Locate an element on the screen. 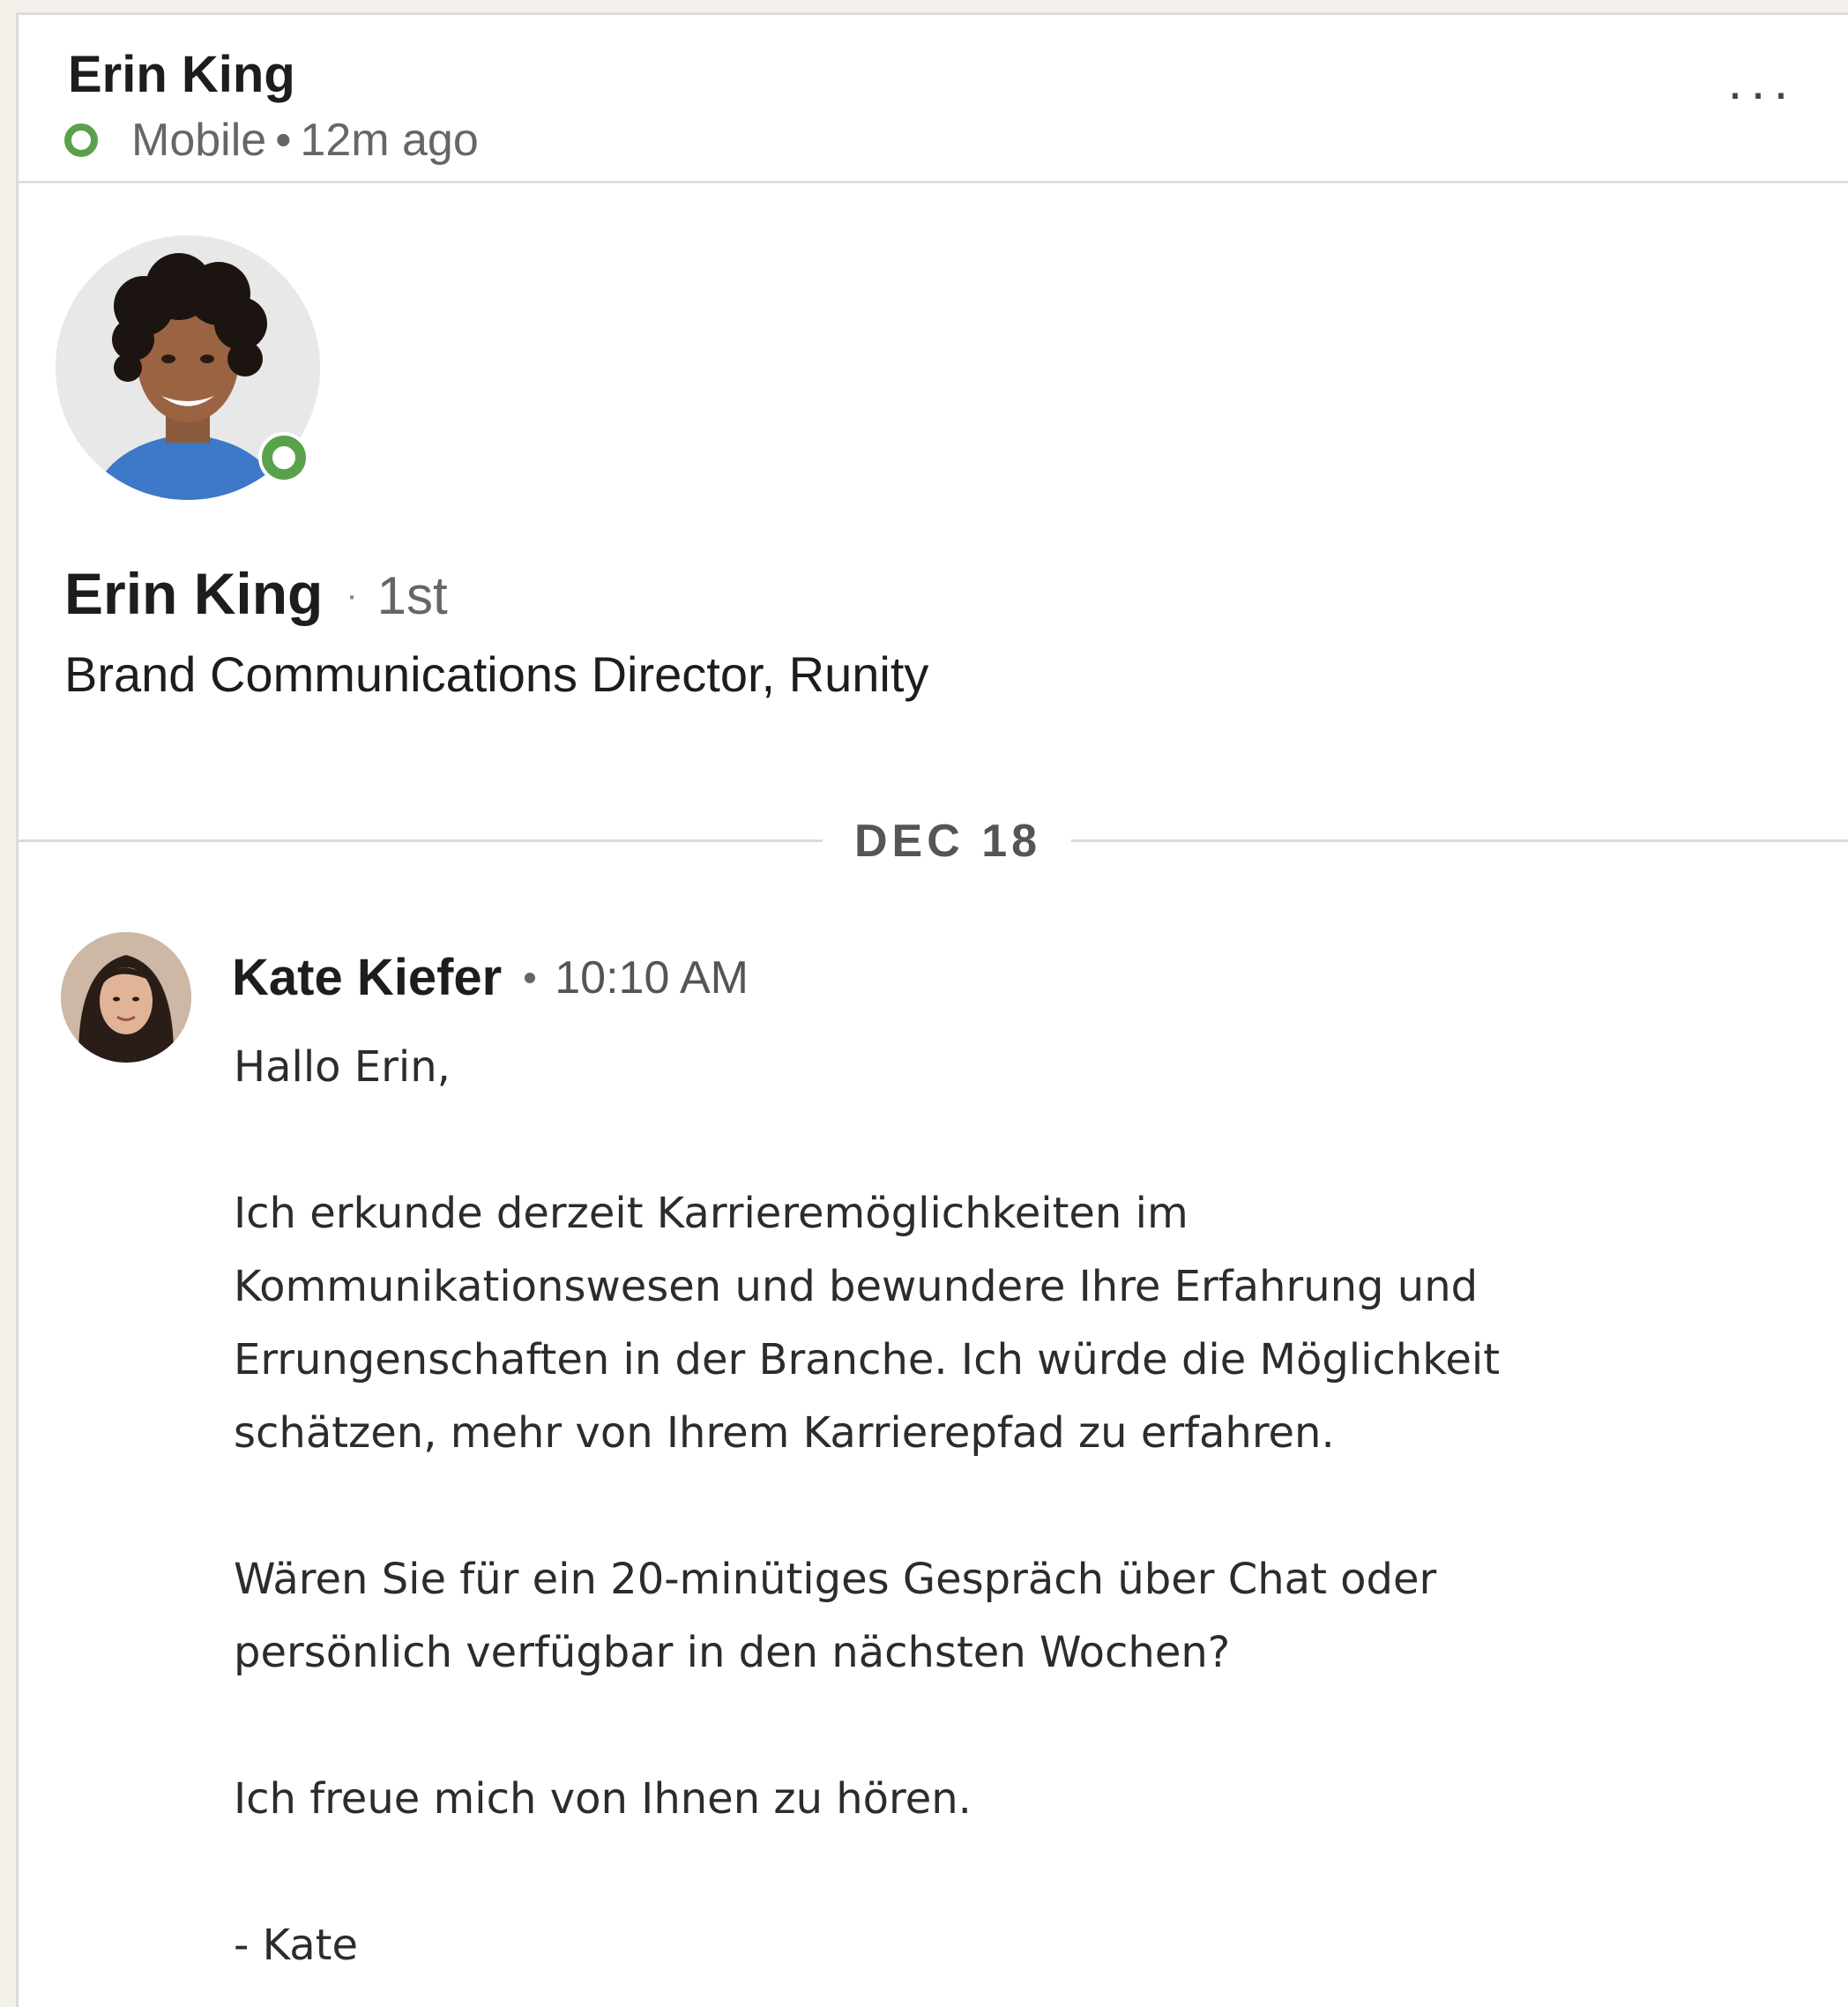  message-line: Hallo Erin, is located at coordinates (342, 1067).